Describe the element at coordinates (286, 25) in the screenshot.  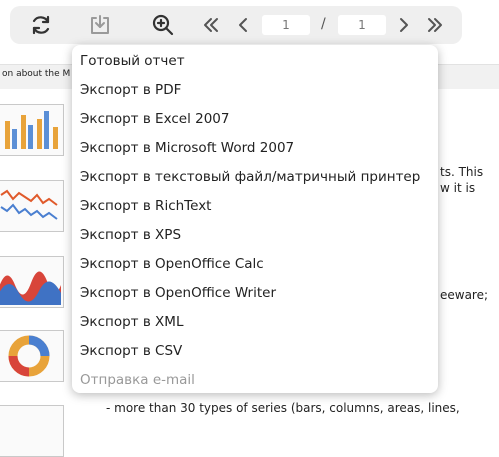
I see `current-page-input: 1` at that location.